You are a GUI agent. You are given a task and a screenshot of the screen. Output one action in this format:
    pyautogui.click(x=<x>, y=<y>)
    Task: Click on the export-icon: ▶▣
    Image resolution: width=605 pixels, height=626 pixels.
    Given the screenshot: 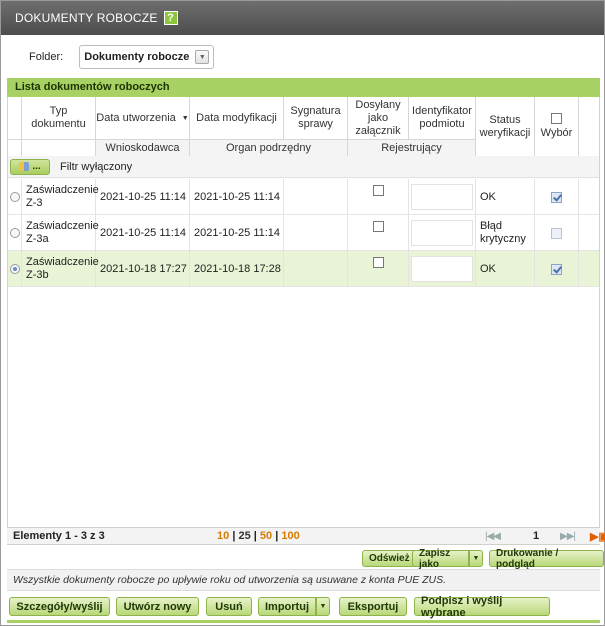 What is the action you would take?
    pyautogui.click(x=597, y=536)
    